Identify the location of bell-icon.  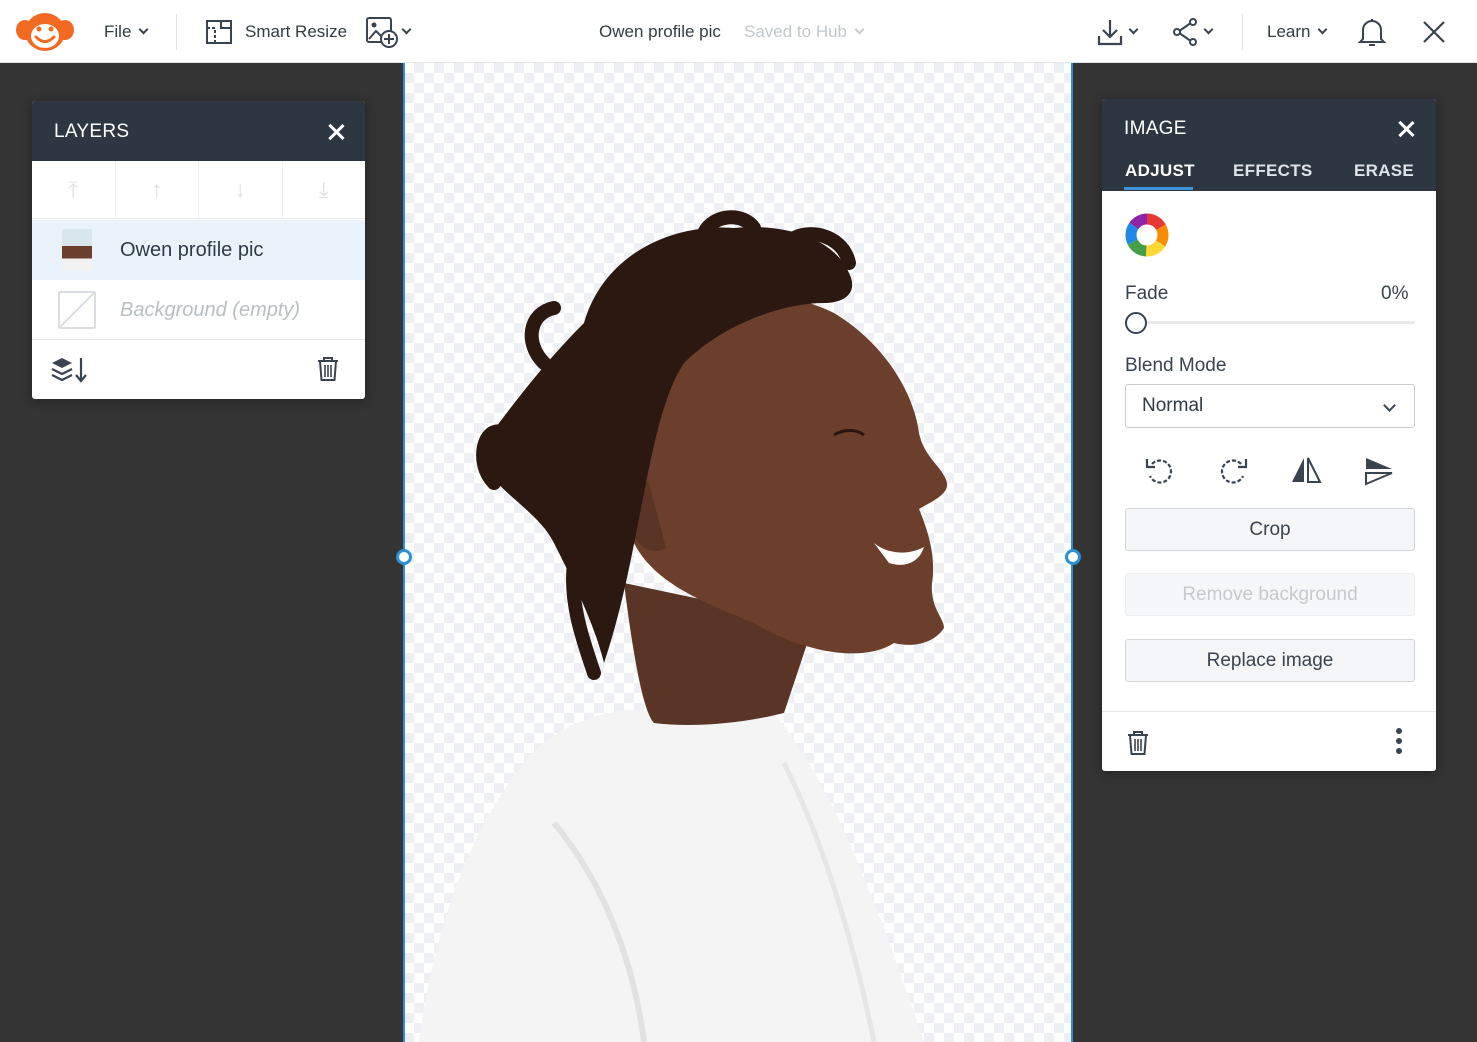
(1372, 32).